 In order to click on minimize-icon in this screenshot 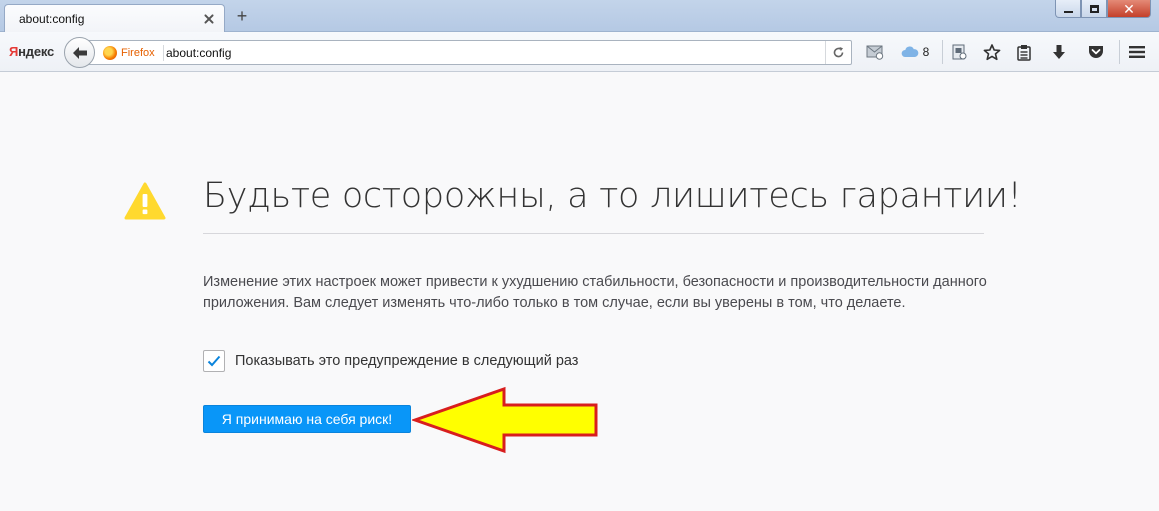, I will do `click(1068, 11)`.